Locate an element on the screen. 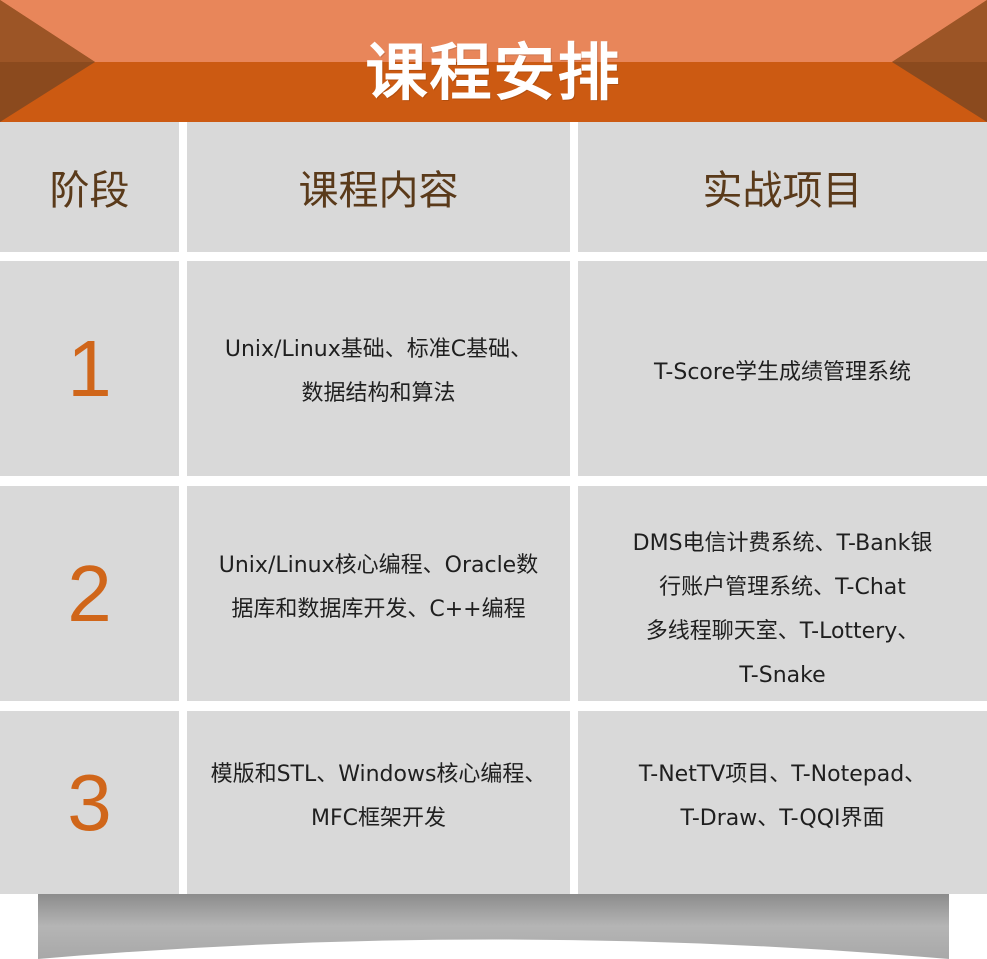 The width and height of the screenshot is (987, 959). header-stage: 阶段 is located at coordinates (89, 187).